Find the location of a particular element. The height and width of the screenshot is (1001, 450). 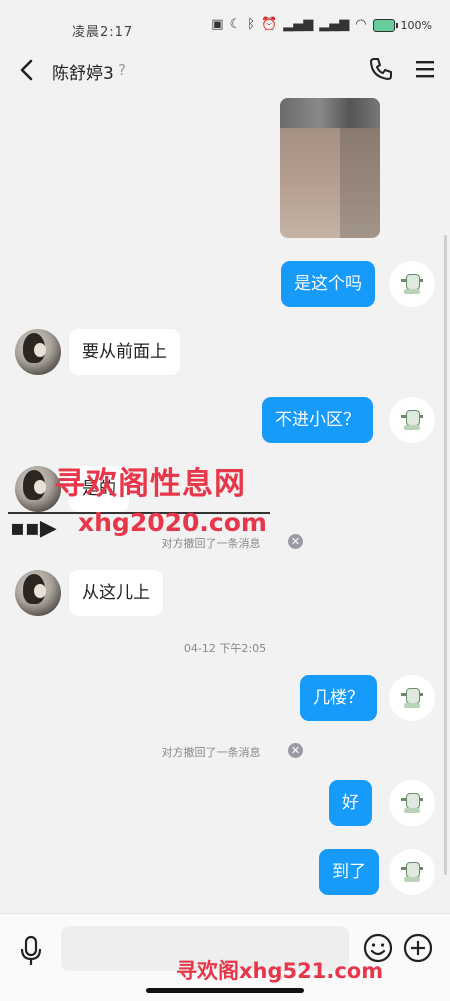

status-icons: ▣ ☾ ᛒ ⏰ ▂▄▆ ▂▄▆ ◠ 100% is located at coordinates (321, 25).